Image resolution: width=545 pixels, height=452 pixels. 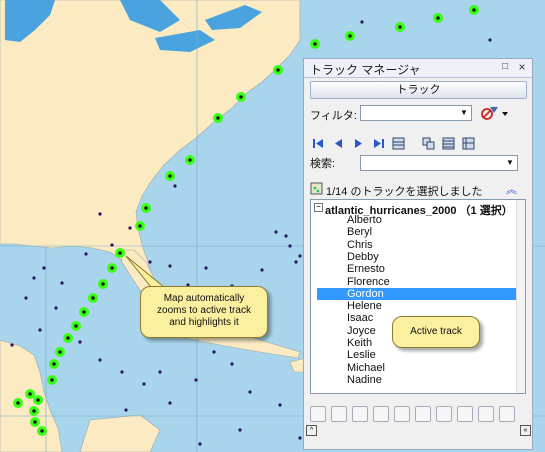 I want to click on track-item: Keith, so click(x=359, y=343).